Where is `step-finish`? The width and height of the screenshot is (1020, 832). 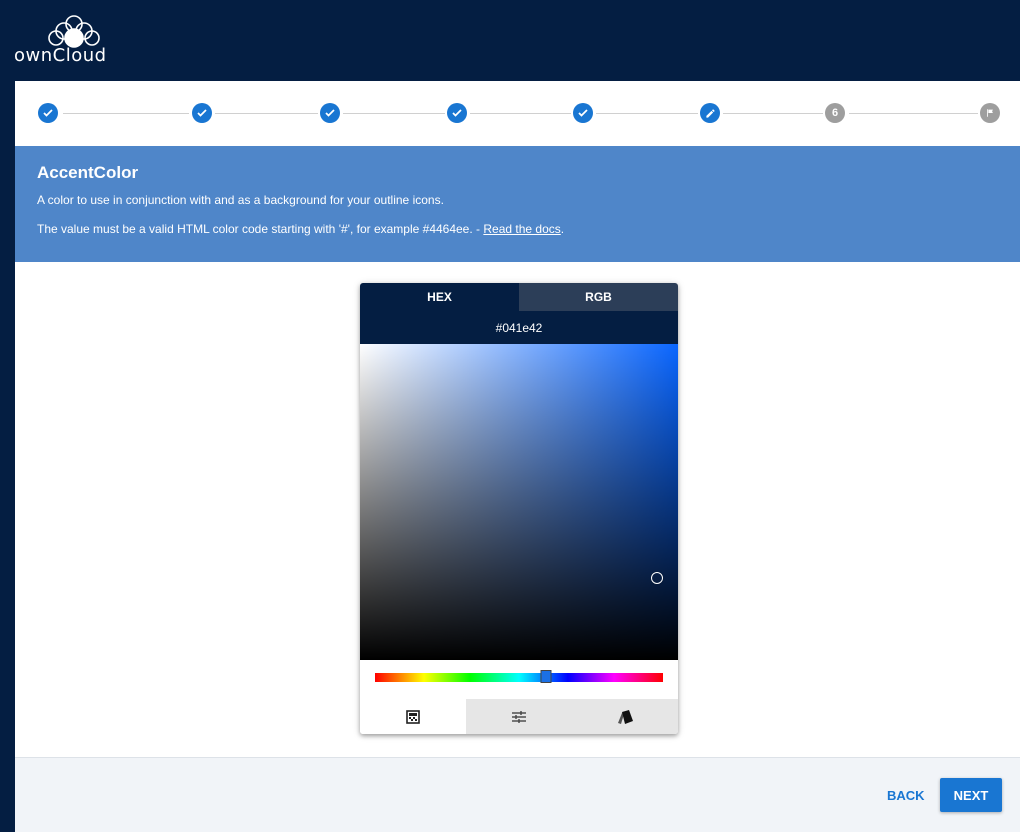
step-finish is located at coordinates (990, 113).